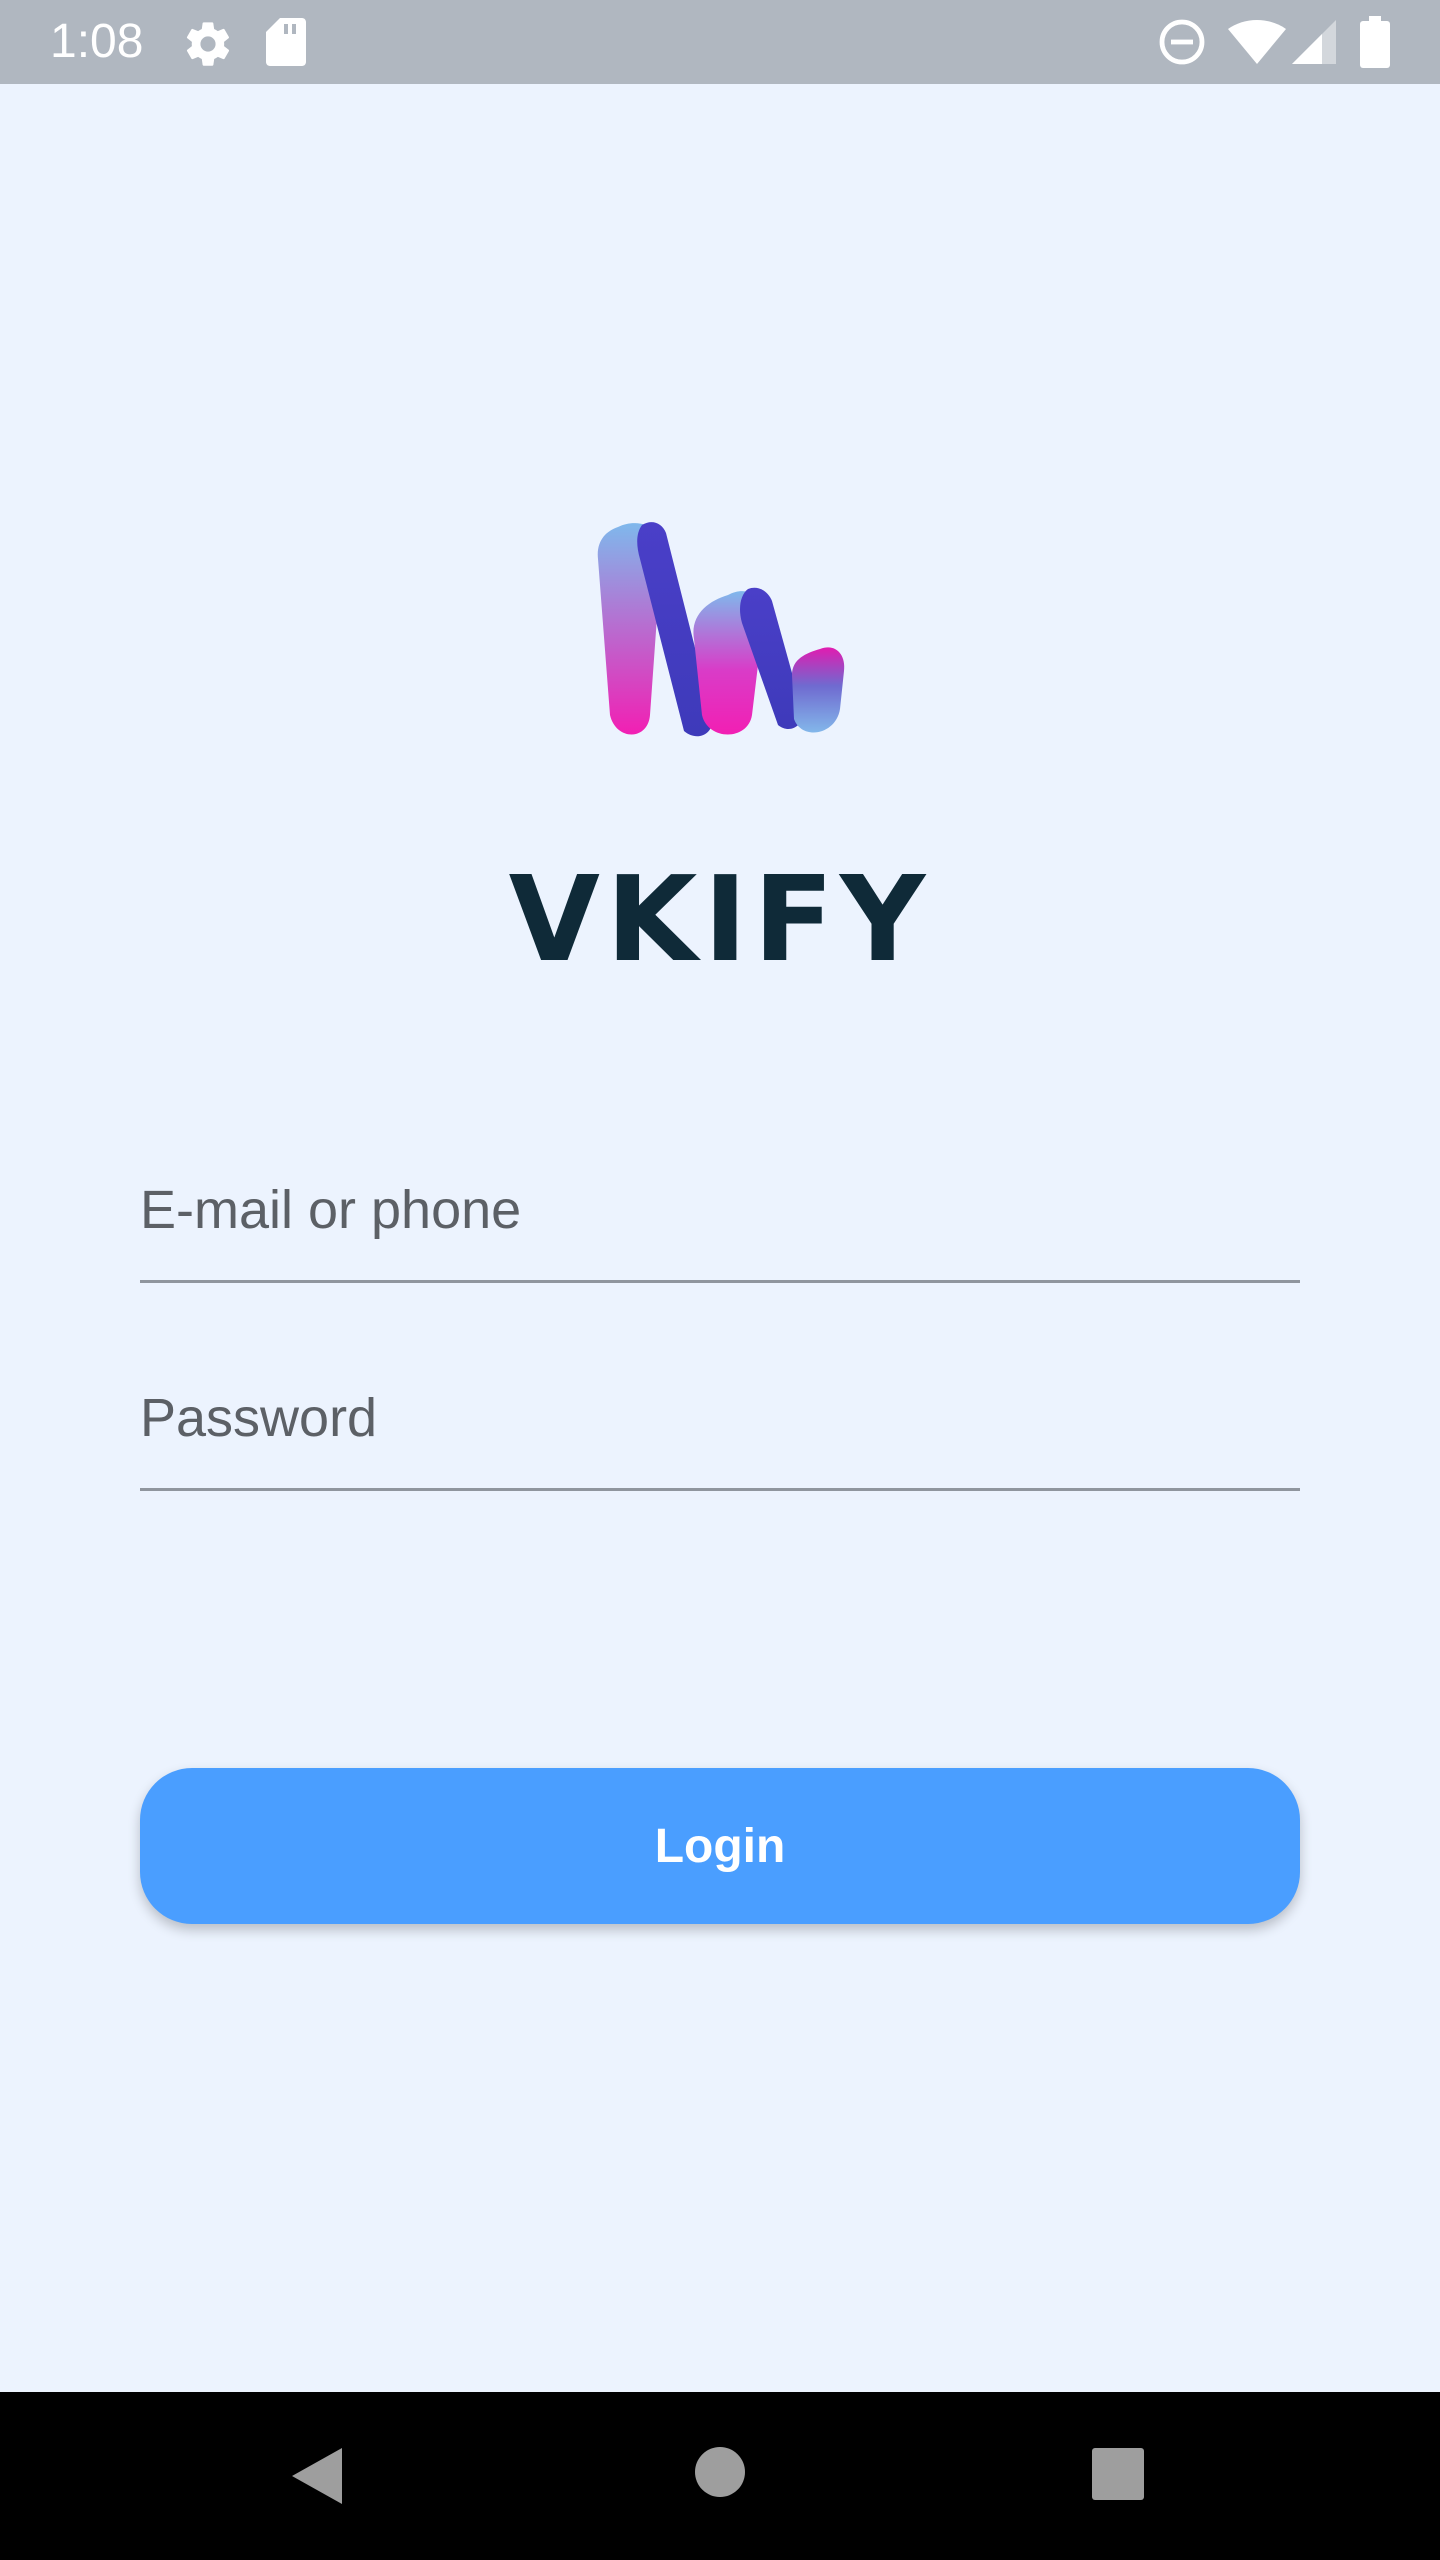  Describe the element at coordinates (1118, 2474) in the screenshot. I see `recents-icon` at that location.